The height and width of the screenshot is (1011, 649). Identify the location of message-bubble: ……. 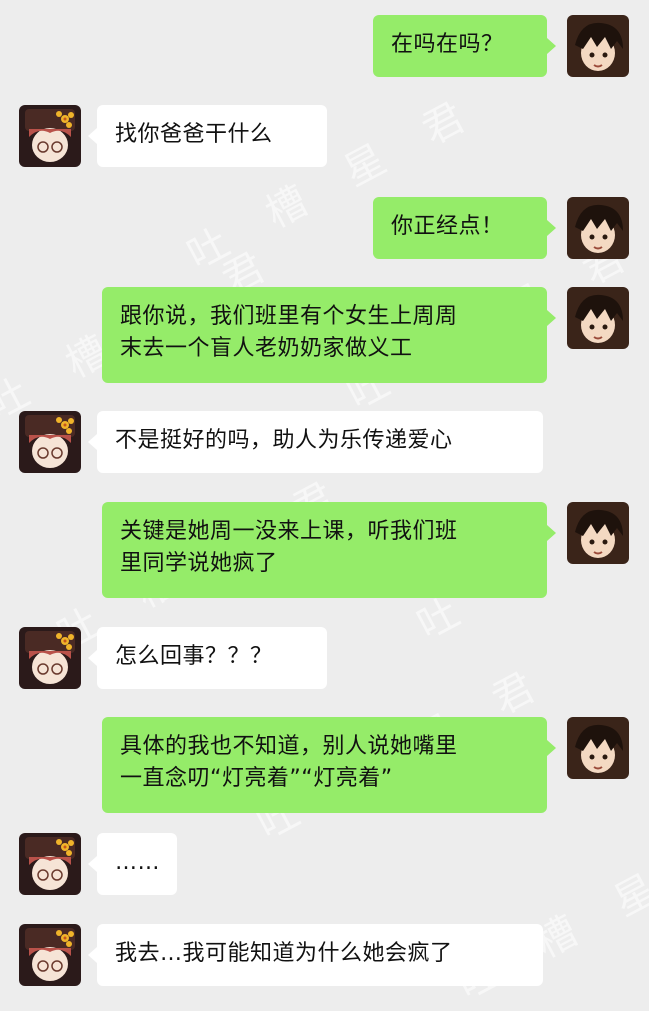
(137, 864).